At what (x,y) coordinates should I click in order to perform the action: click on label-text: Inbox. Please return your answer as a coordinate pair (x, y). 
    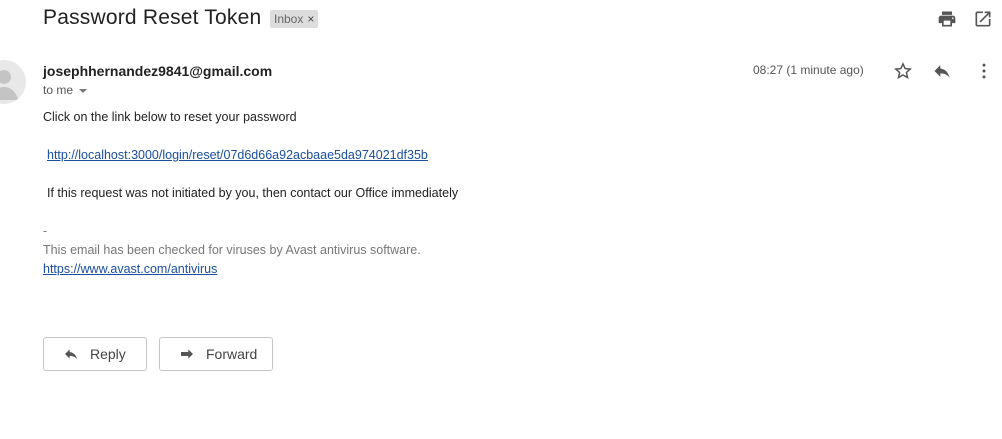
    Looking at the image, I should click on (289, 19).